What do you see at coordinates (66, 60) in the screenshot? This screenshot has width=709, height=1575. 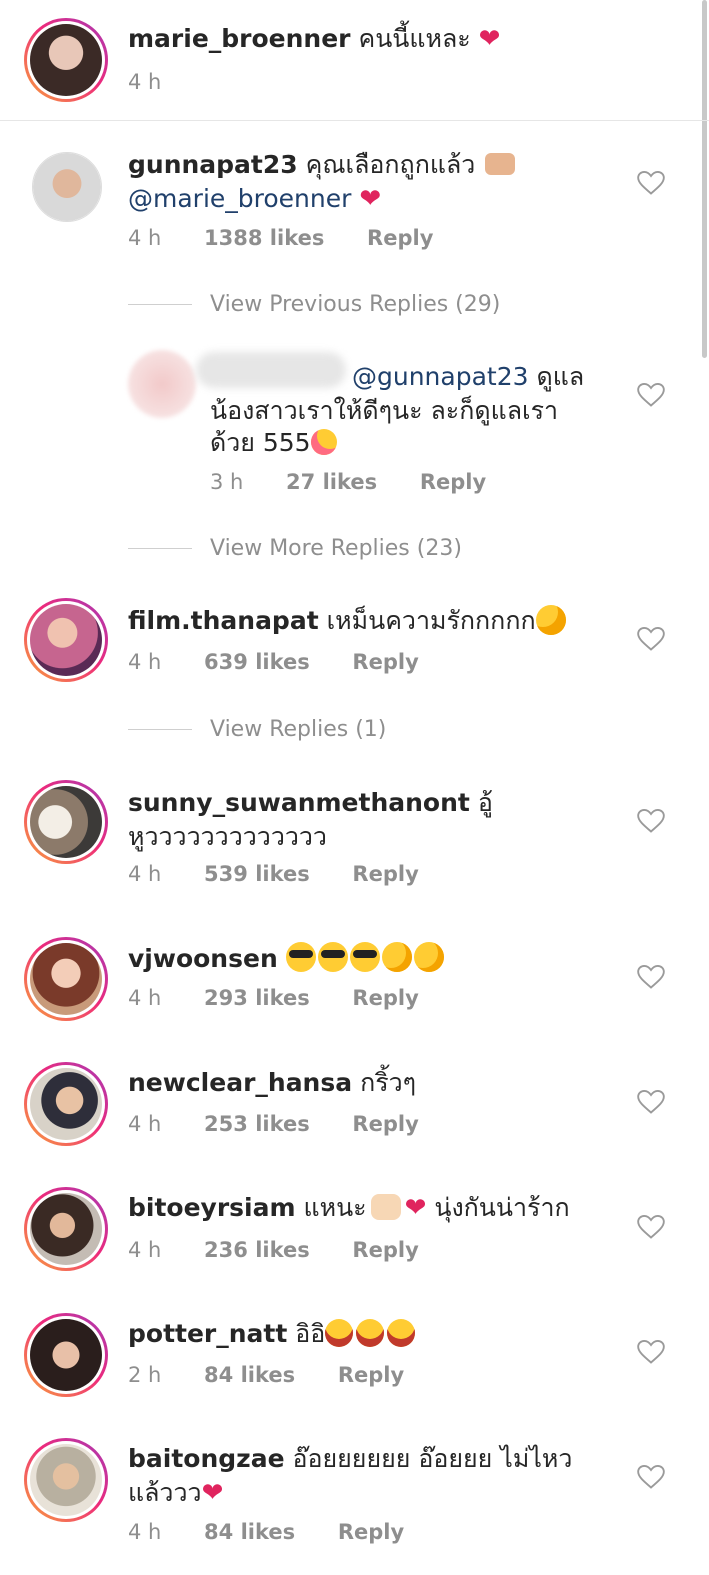 I see `caption-avatar` at bounding box center [66, 60].